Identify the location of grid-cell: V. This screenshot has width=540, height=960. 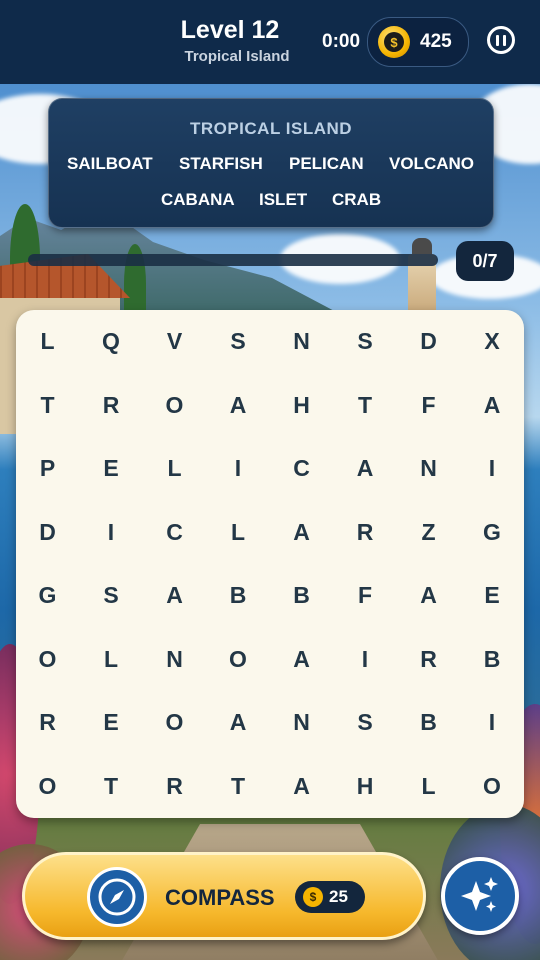
(175, 342).